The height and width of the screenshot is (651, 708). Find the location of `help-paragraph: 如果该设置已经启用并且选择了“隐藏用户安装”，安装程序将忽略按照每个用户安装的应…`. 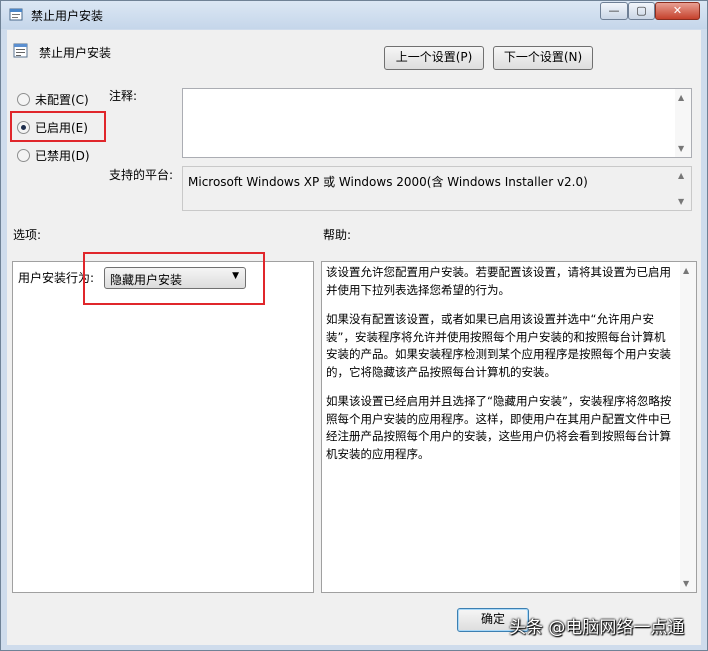

help-paragraph: 如果该设置已经启用并且选择了“隐藏用户安装”，安装程序将忽略按照每个用户安装的应… is located at coordinates (499, 427).